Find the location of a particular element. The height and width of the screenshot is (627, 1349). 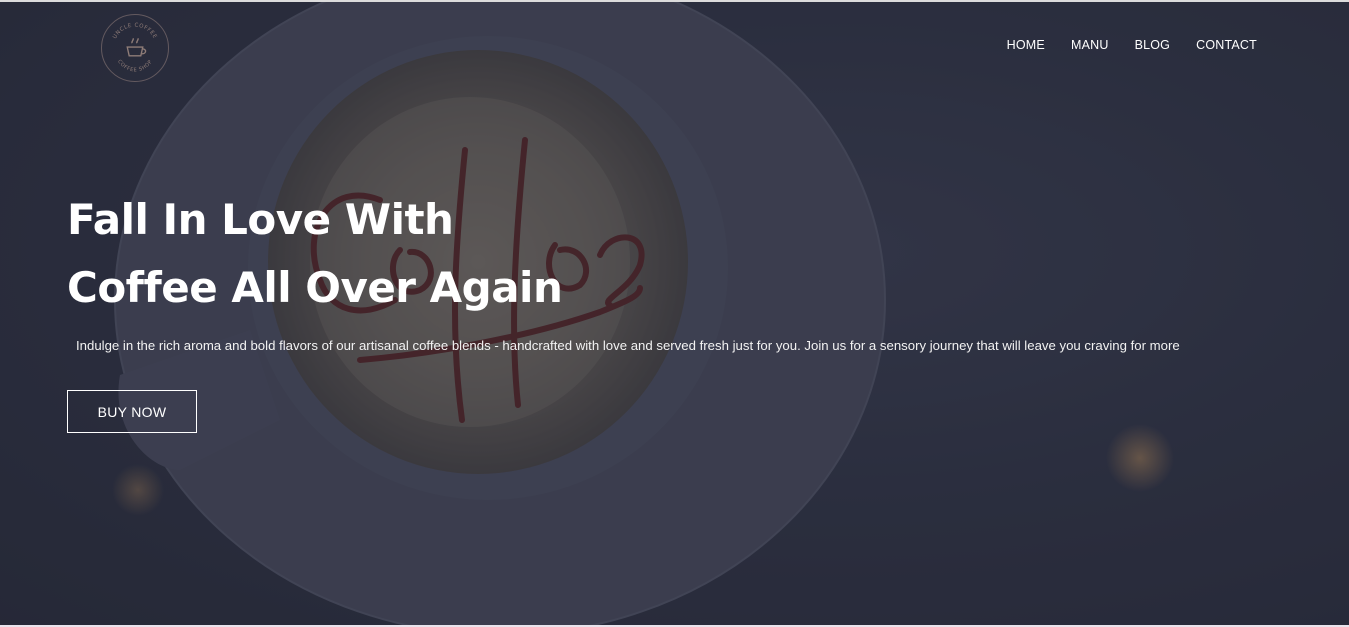

coffee-cup-icon: UNCLE COFFEE COFFEE SHOP is located at coordinates (135, 48).